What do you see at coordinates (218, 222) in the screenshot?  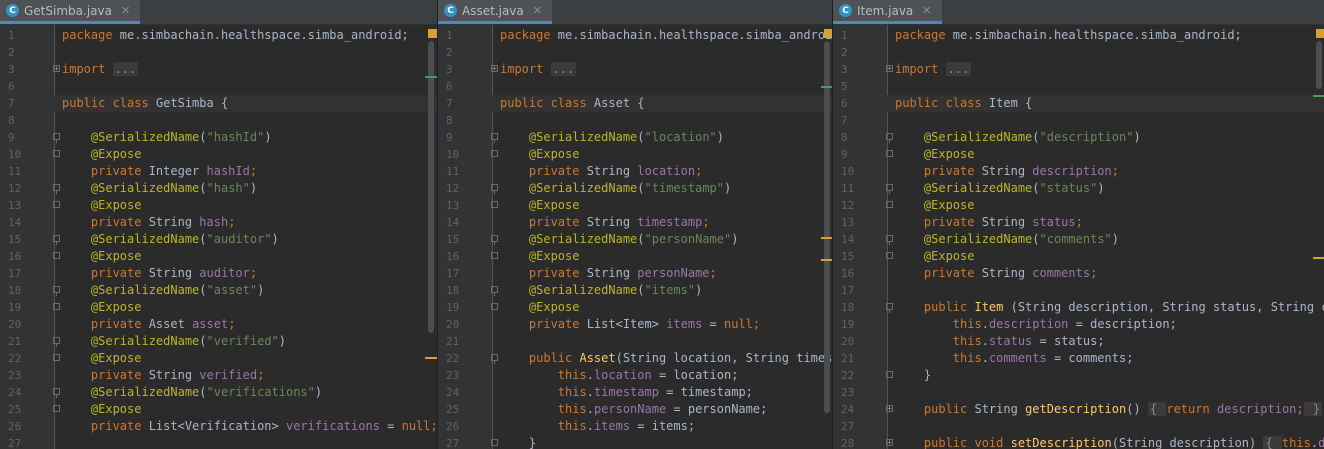 I see `code-line: 14 private String hash;` at bounding box center [218, 222].